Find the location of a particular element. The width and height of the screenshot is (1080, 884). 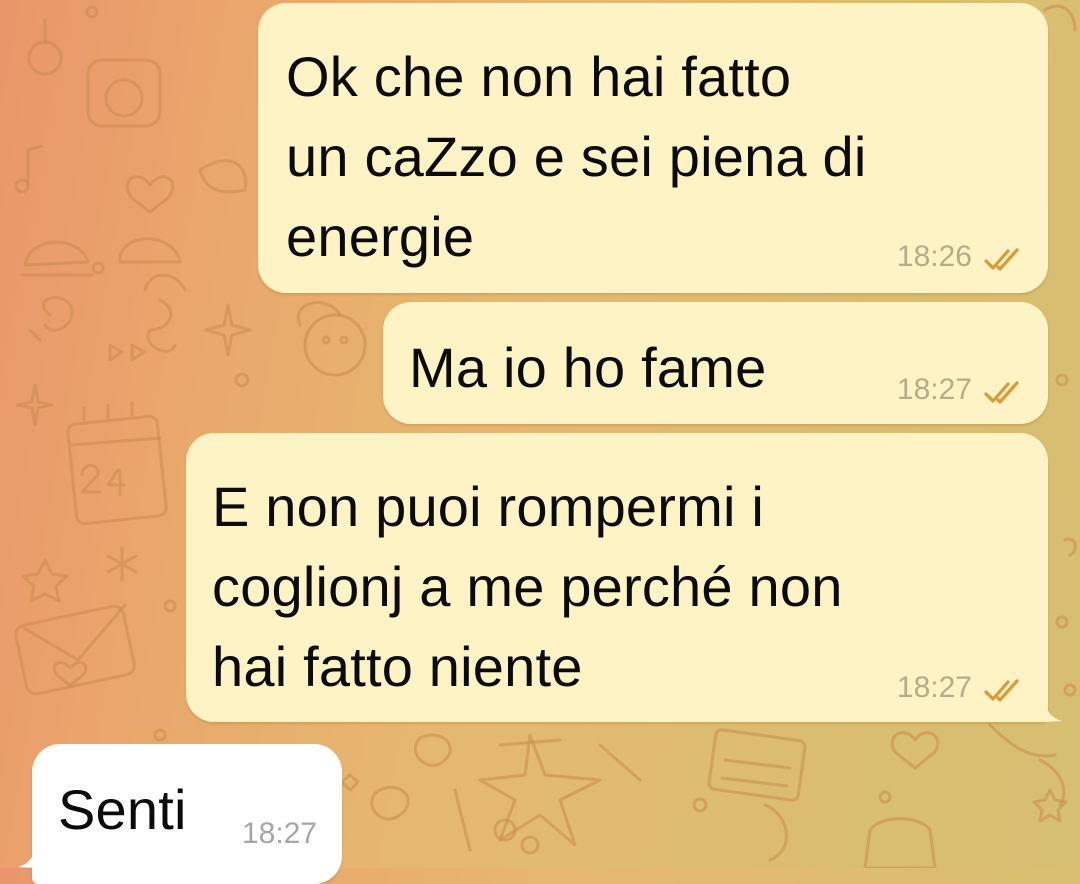

incoming-message-bubble: Senti 18:27 is located at coordinates (187, 814).